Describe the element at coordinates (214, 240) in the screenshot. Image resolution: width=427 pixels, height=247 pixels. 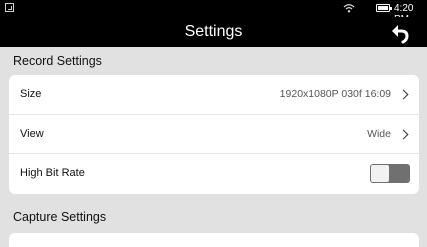
I see `capture-settings-card` at that location.